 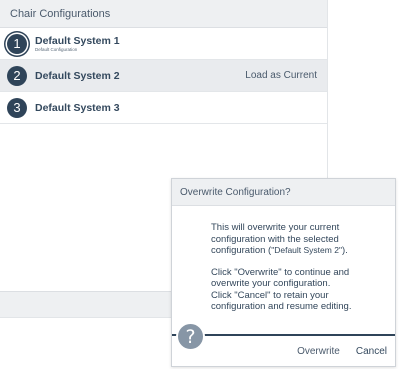 What do you see at coordinates (163, 14) in the screenshot?
I see `panel-title: Chair Configurations` at bounding box center [163, 14].